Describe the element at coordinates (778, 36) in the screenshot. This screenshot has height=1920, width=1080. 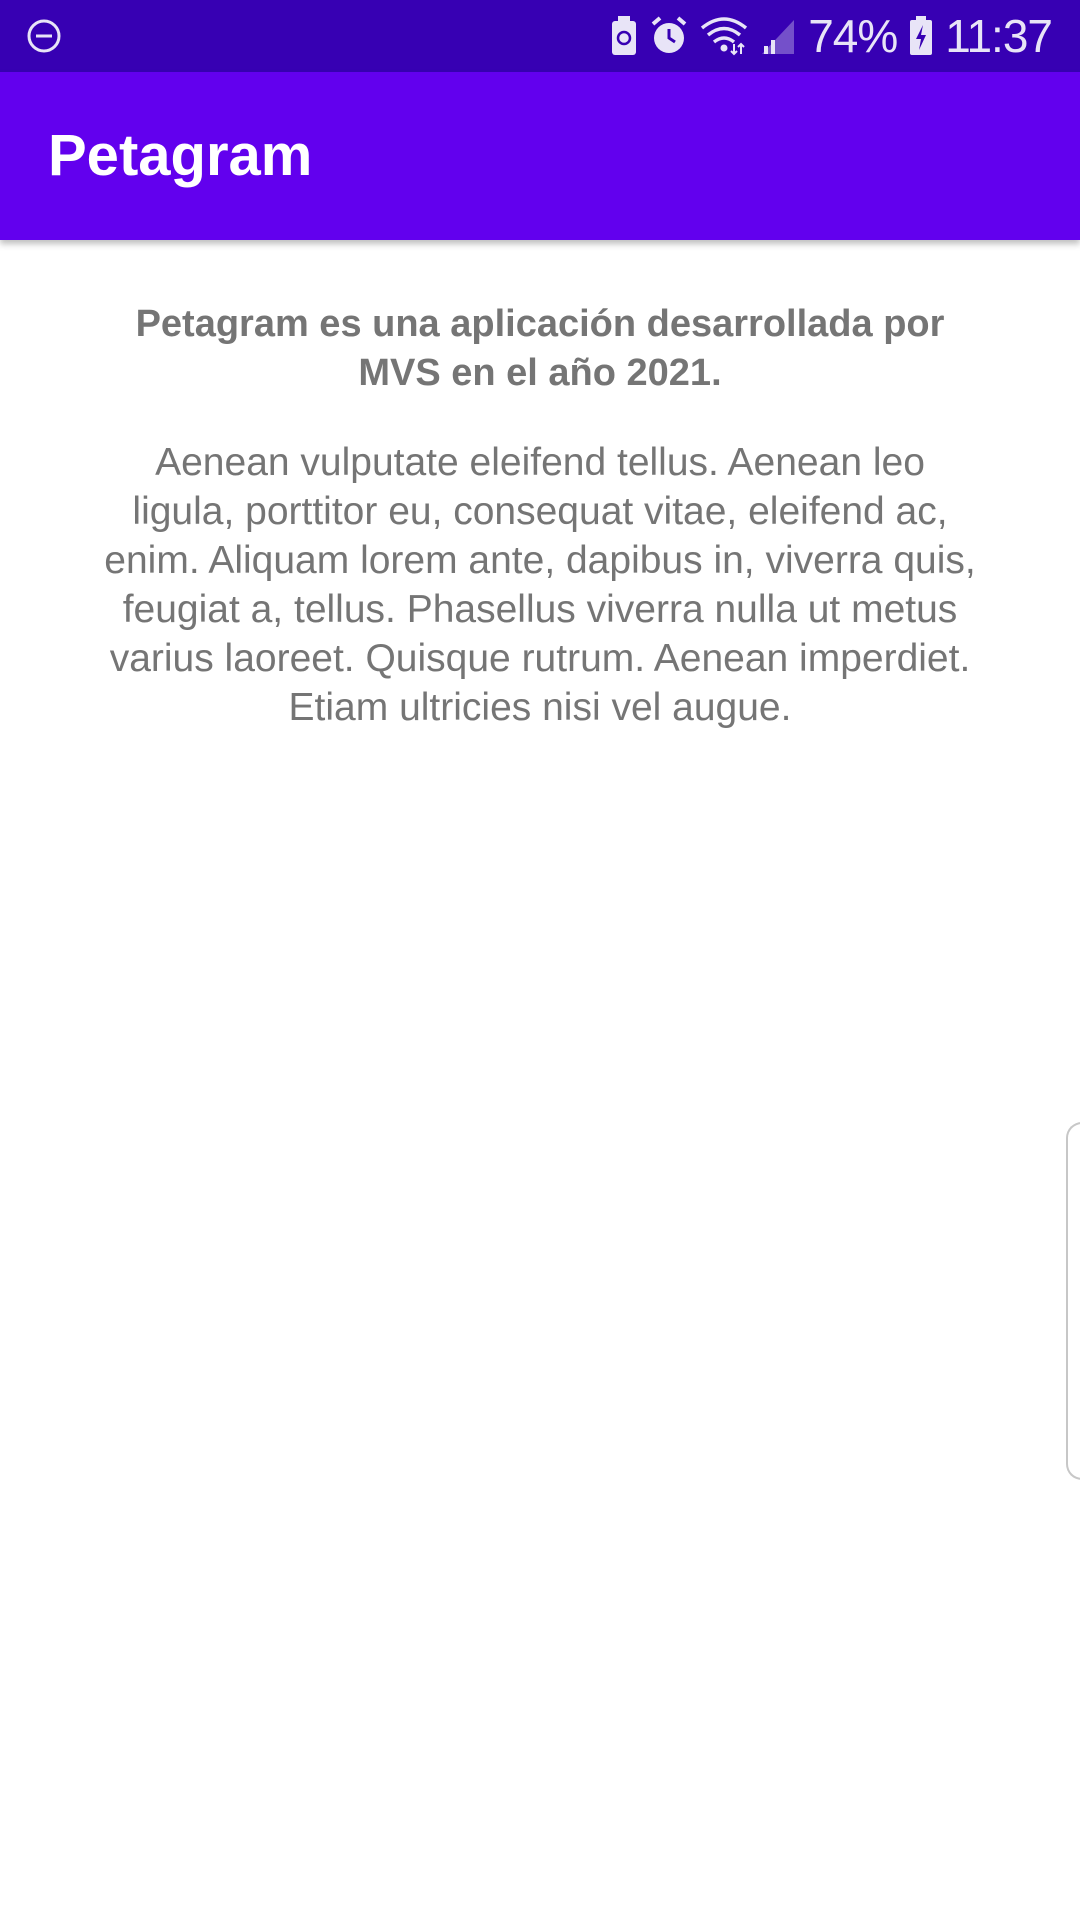
I see `signal-icon` at that location.